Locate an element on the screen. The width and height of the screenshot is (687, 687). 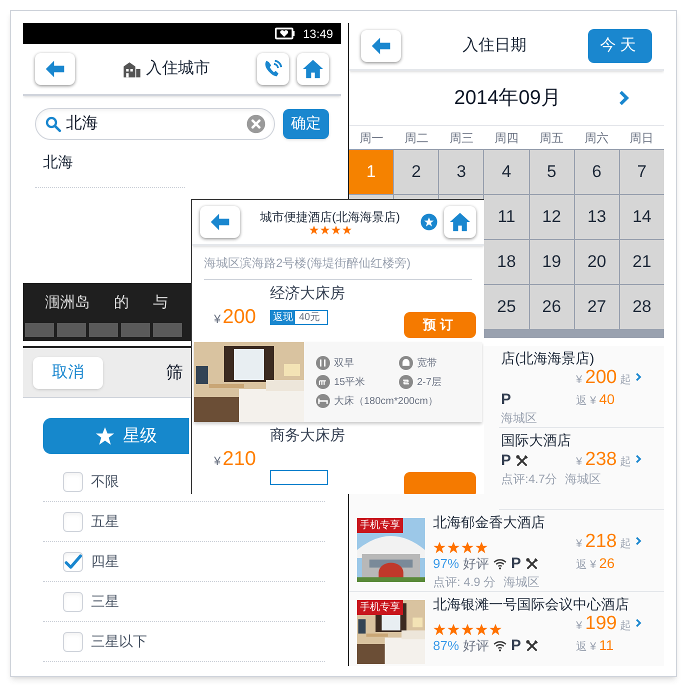
cashback-label: 返 is located at coordinates (581, 647).